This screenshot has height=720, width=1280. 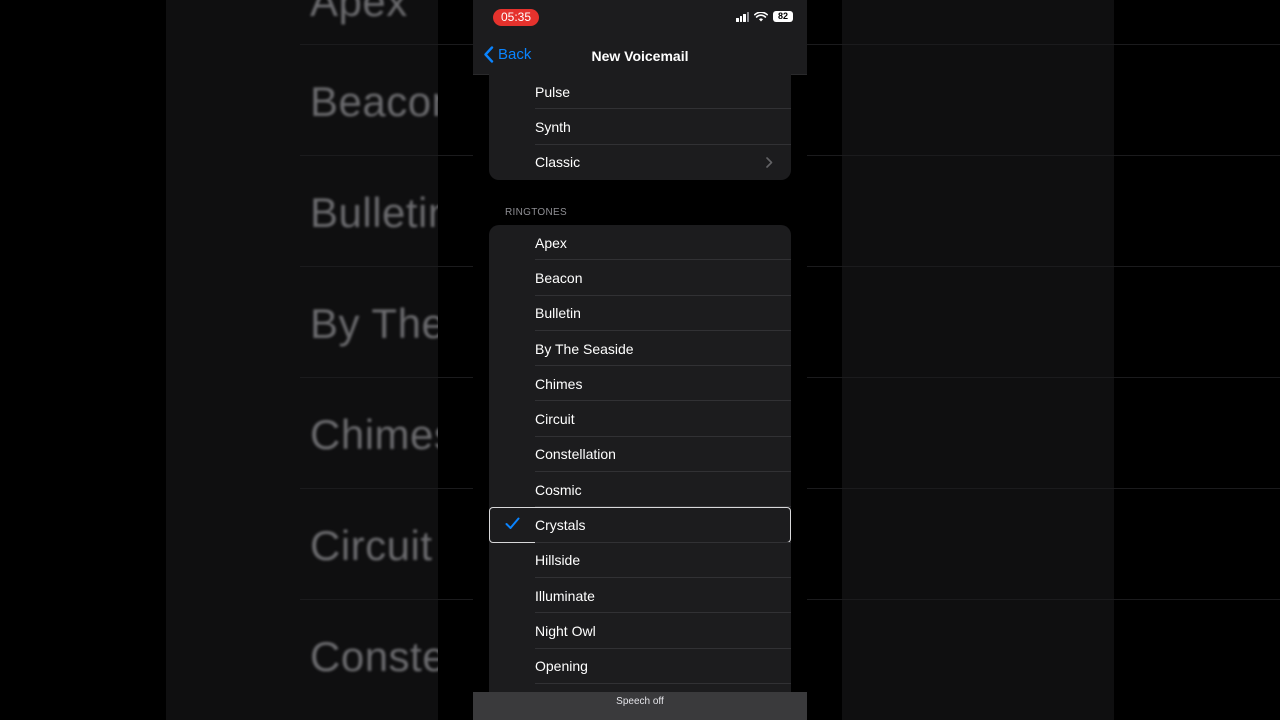 What do you see at coordinates (536, 212) in the screenshot?
I see `section-header-ringtones: RINGTONES` at bounding box center [536, 212].